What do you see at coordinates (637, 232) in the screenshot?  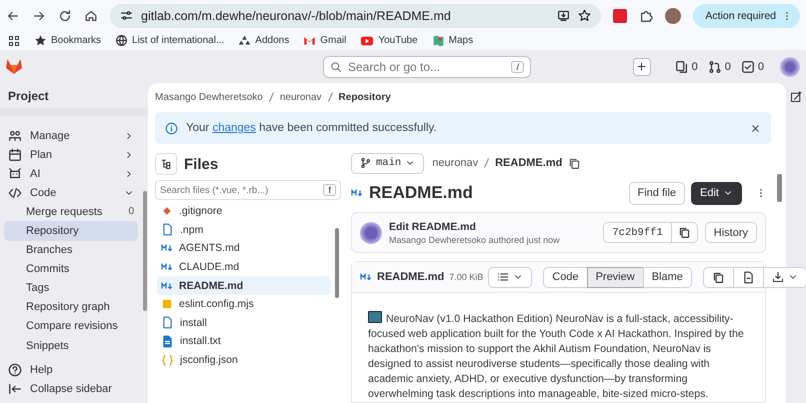 I see `commit-sha-button: 7c2b9ff1` at bounding box center [637, 232].